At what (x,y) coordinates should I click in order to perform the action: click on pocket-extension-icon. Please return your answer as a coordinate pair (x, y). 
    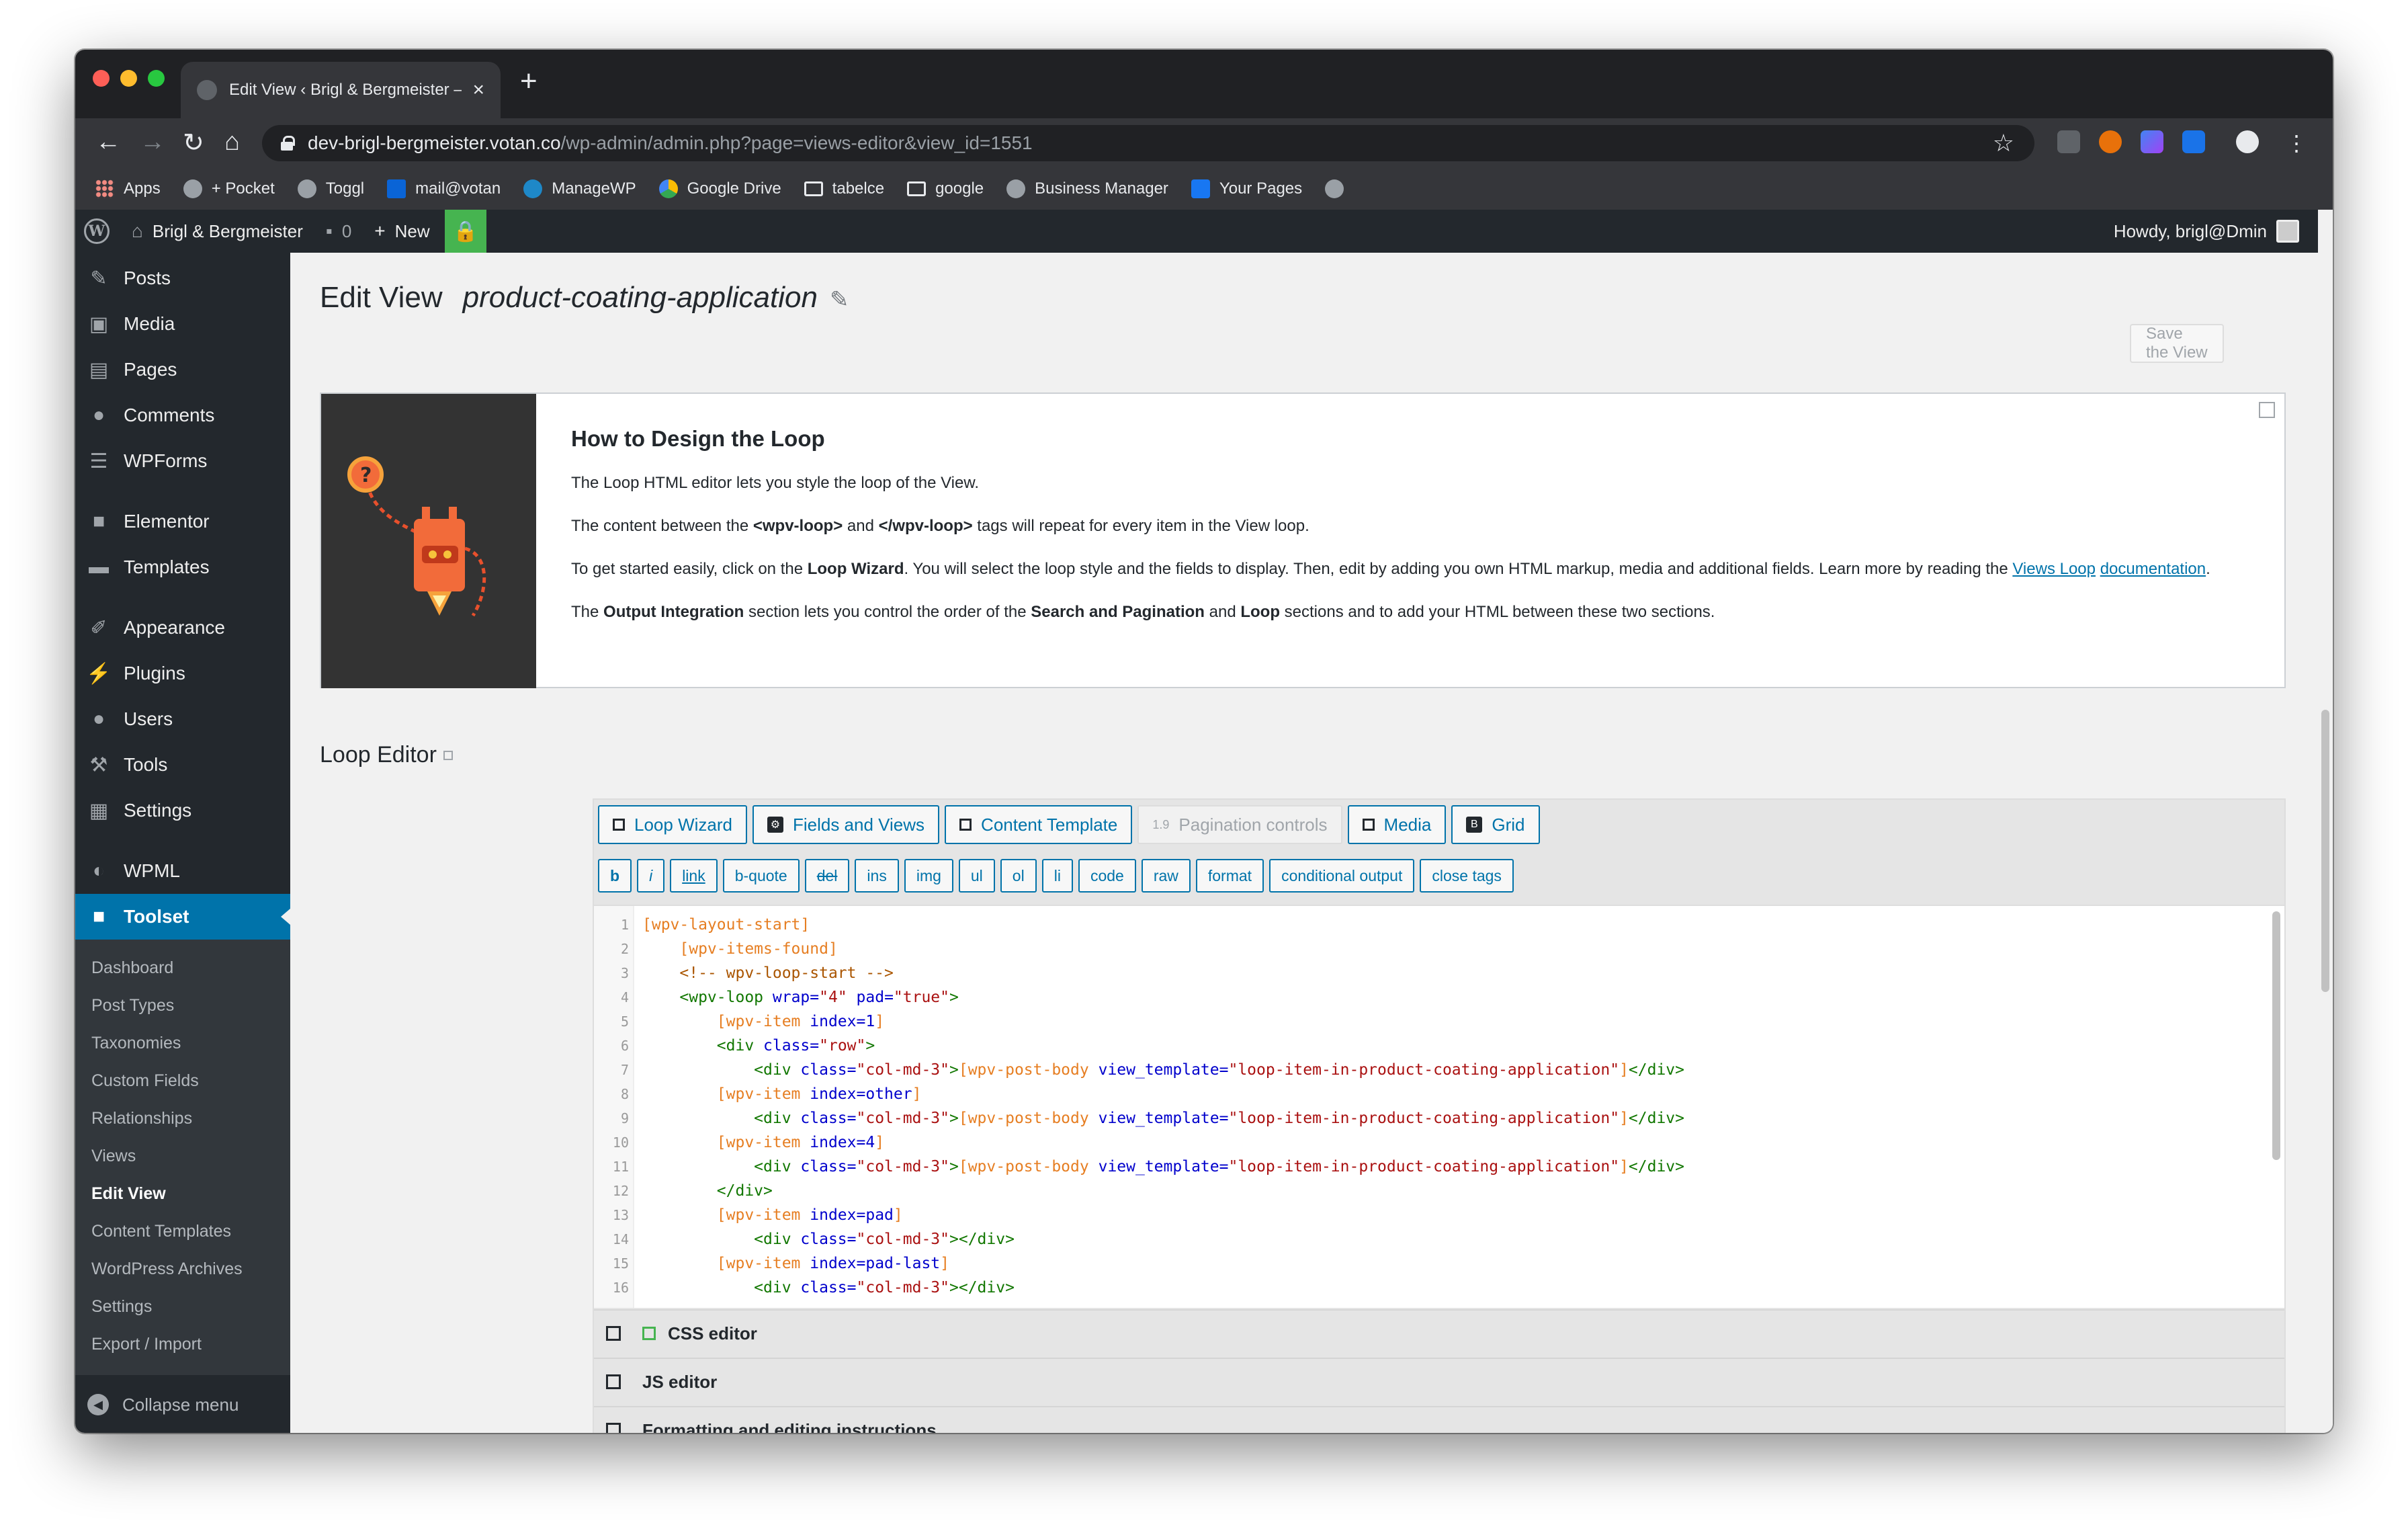
    Looking at the image, I should click on (2110, 141).